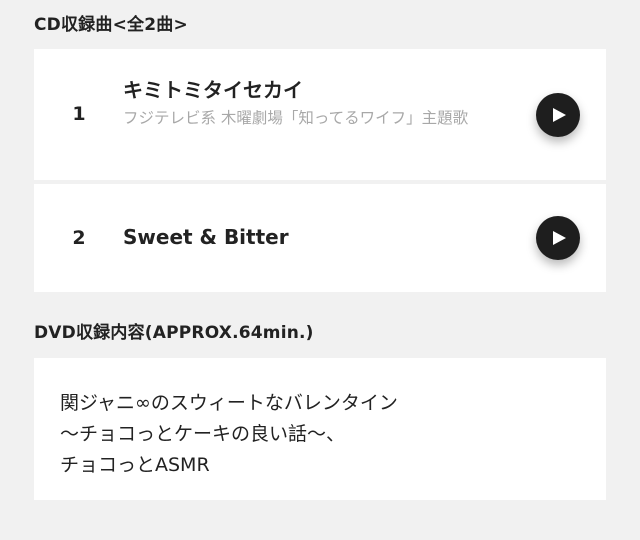 Image resolution: width=640 pixels, height=540 pixels. I want to click on dvd-content-line: 〜チョコっとケーキの良い話〜、, so click(203, 434).